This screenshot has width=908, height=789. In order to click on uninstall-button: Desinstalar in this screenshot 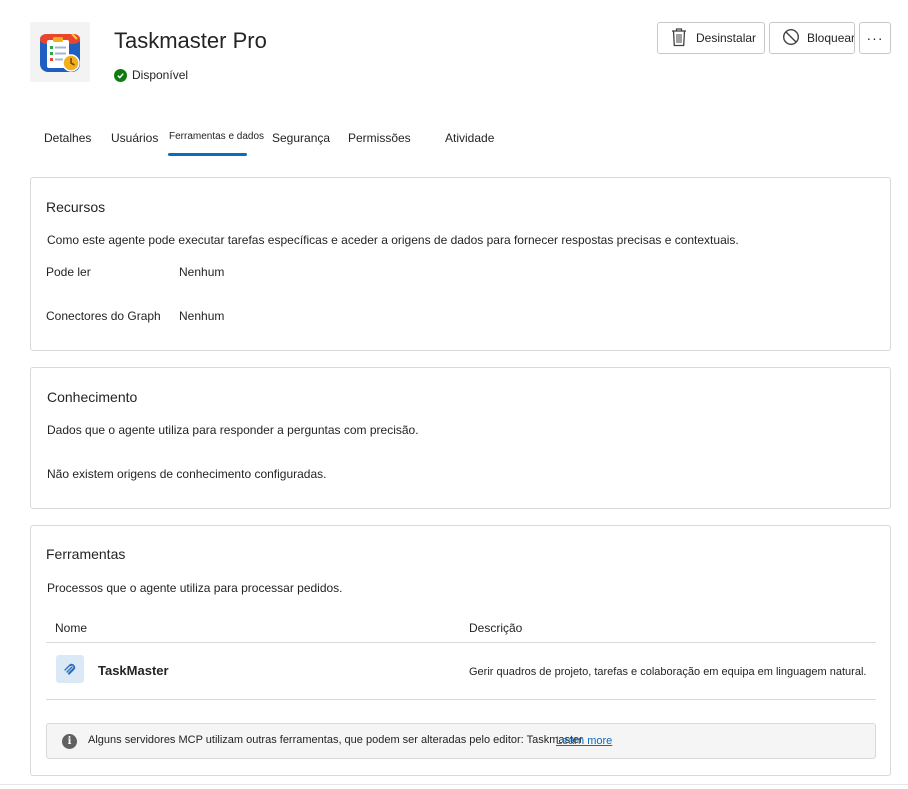, I will do `click(711, 38)`.